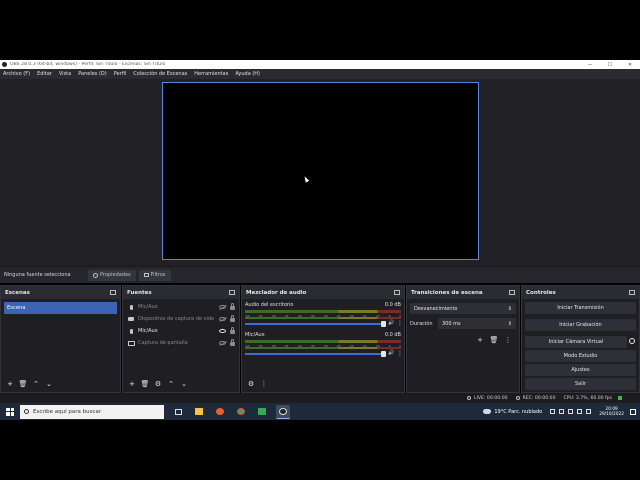 The width and height of the screenshot is (640, 480). I want to click on volume-icon, so click(571, 411).